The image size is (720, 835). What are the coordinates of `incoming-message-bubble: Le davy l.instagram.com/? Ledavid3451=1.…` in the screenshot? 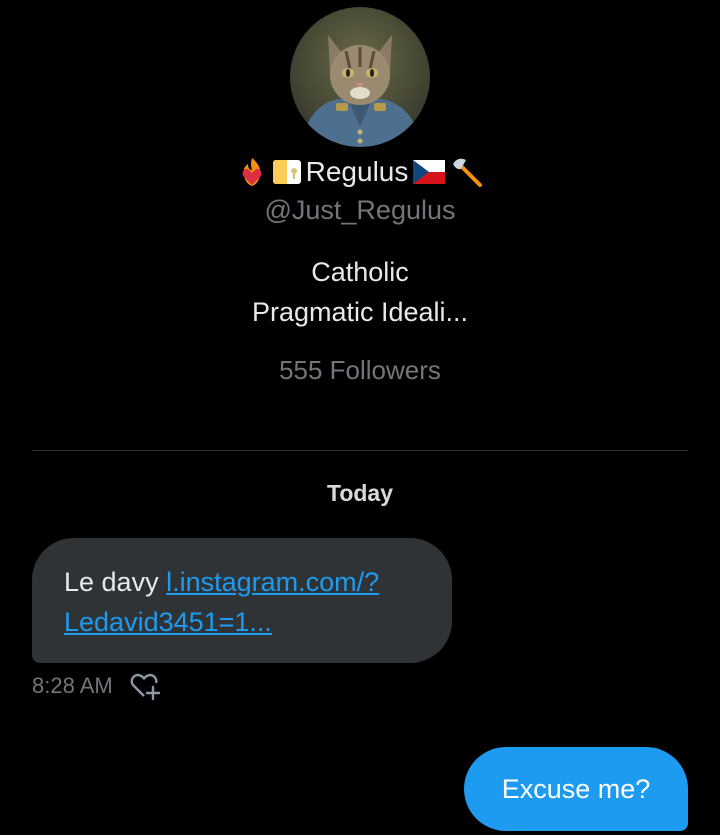 It's located at (242, 600).